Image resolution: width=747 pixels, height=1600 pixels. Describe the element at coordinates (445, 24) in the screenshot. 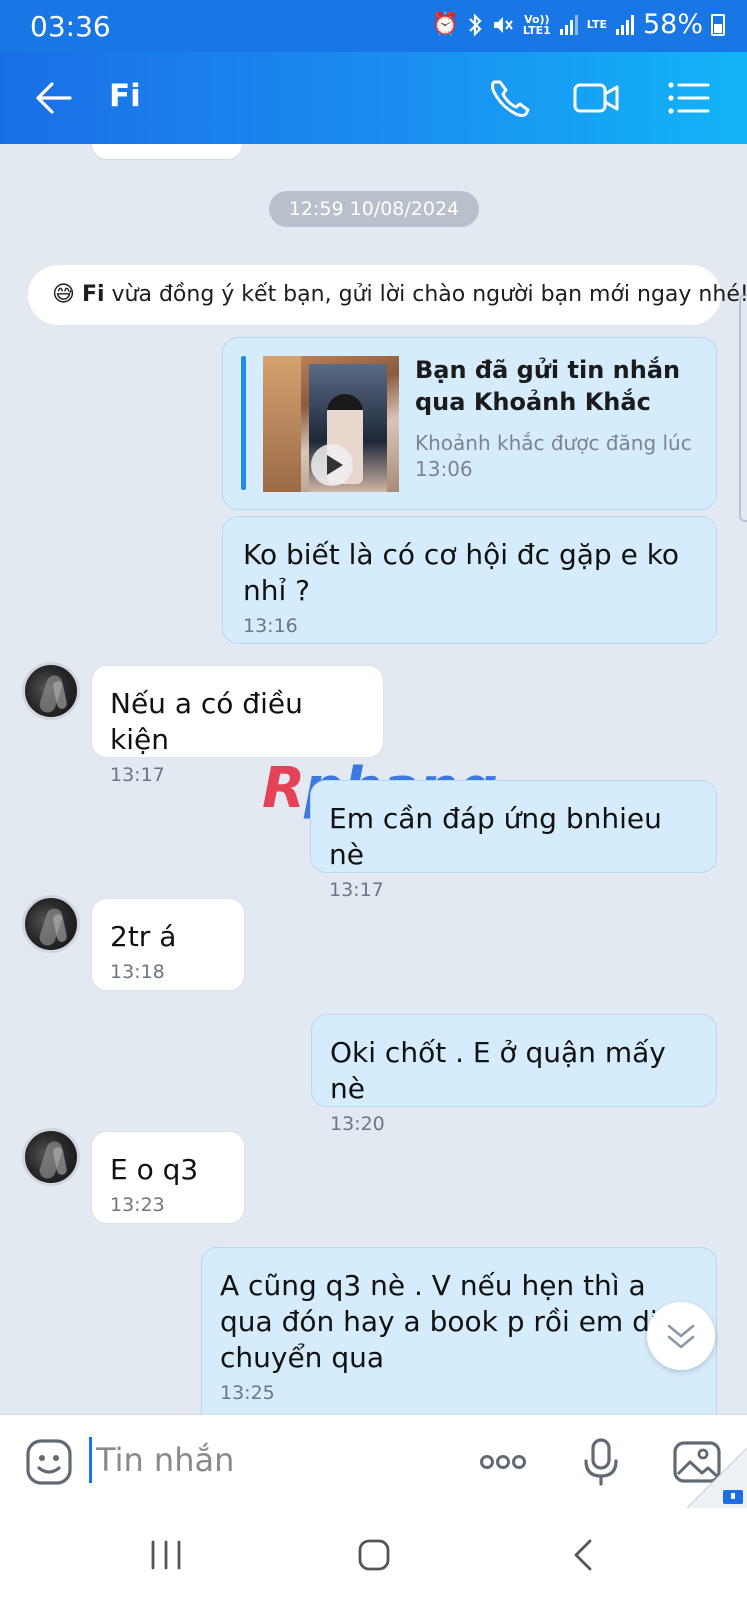

I see `alarm-icon: ⏰` at that location.